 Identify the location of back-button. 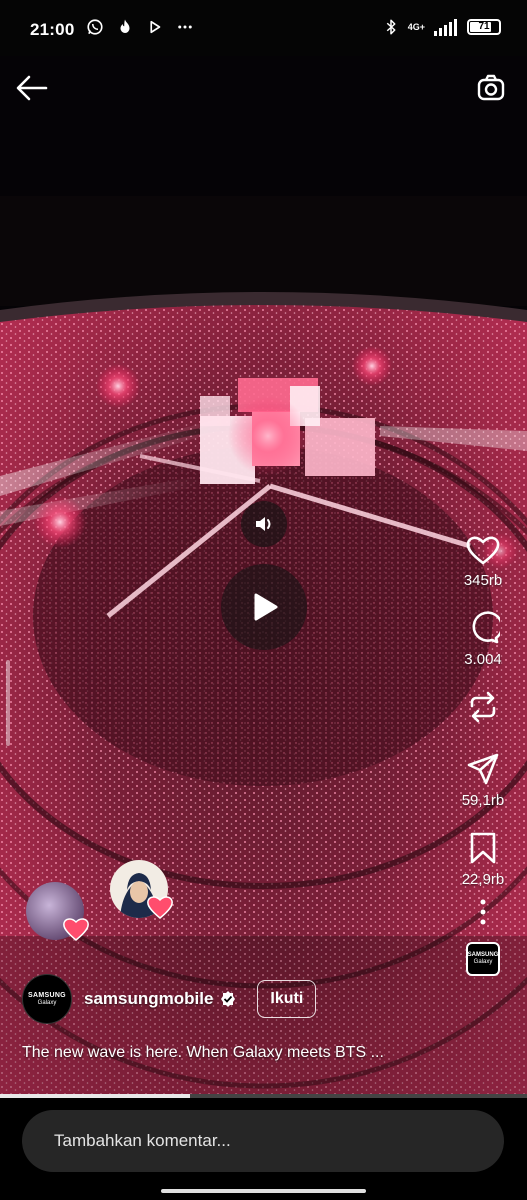
(32, 88).